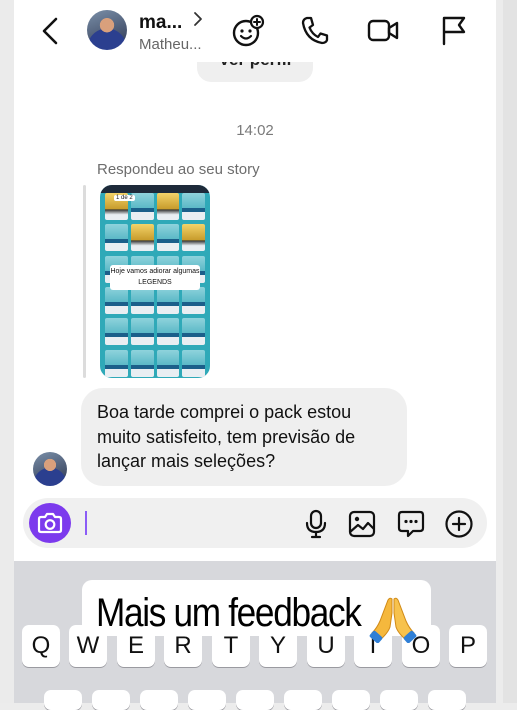  What do you see at coordinates (124, 198) in the screenshot?
I see `story-counter: 1 de 2` at bounding box center [124, 198].